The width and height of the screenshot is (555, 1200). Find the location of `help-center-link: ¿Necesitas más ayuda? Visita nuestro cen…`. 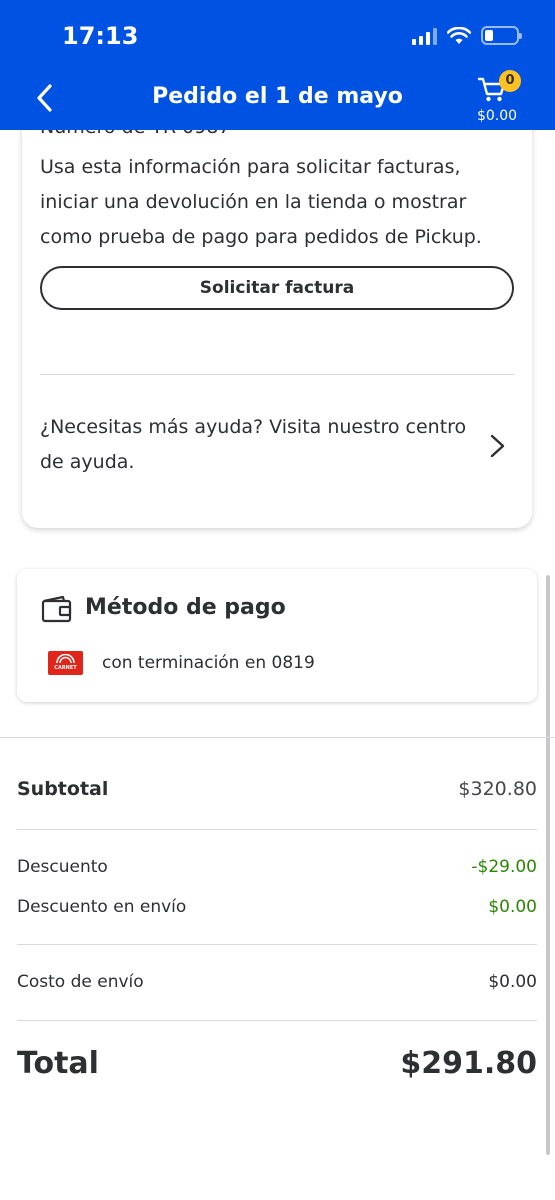

help-center-link: ¿Necesitas más ayuda? Visita nuestro cen… is located at coordinates (260, 445).